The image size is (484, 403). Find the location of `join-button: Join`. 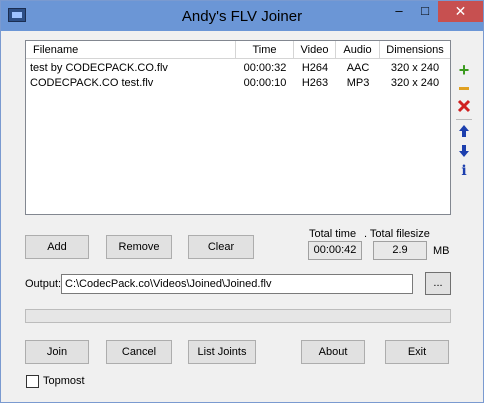

join-button: Join is located at coordinates (57, 352).